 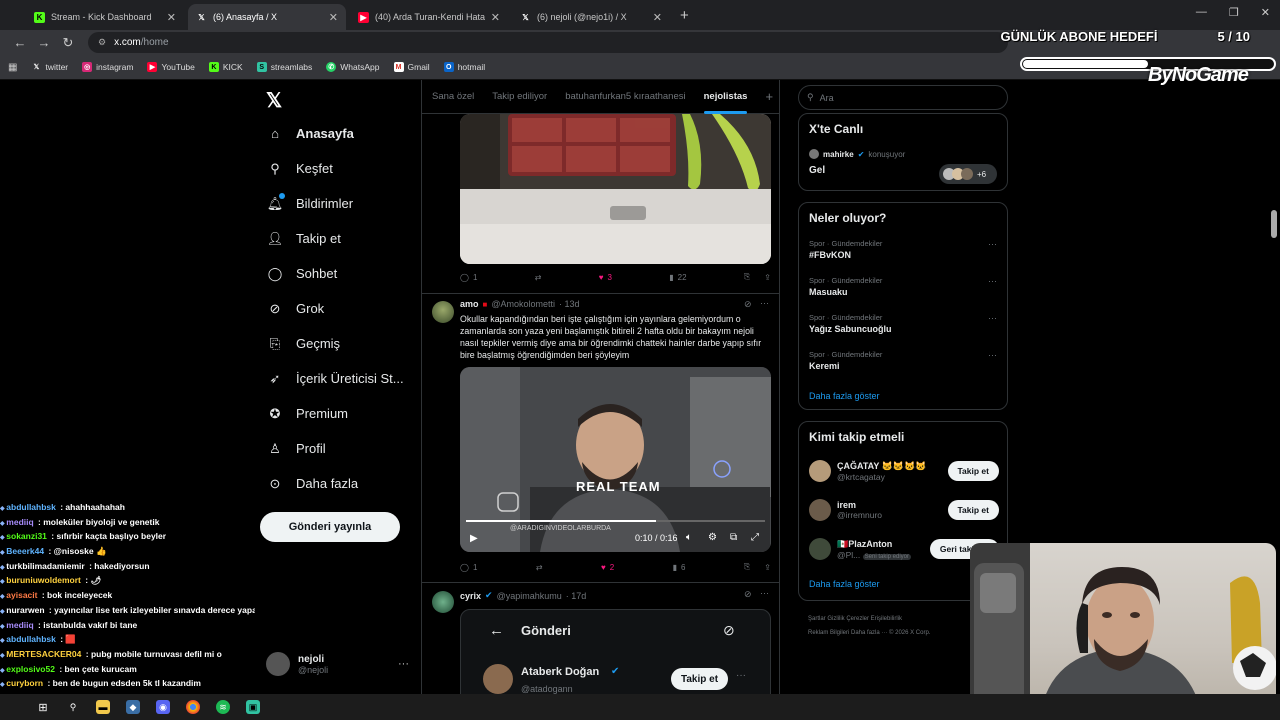 What do you see at coordinates (844, 396) in the screenshot?
I see `trends-show-more-link: Daha fazla göster` at bounding box center [844, 396].